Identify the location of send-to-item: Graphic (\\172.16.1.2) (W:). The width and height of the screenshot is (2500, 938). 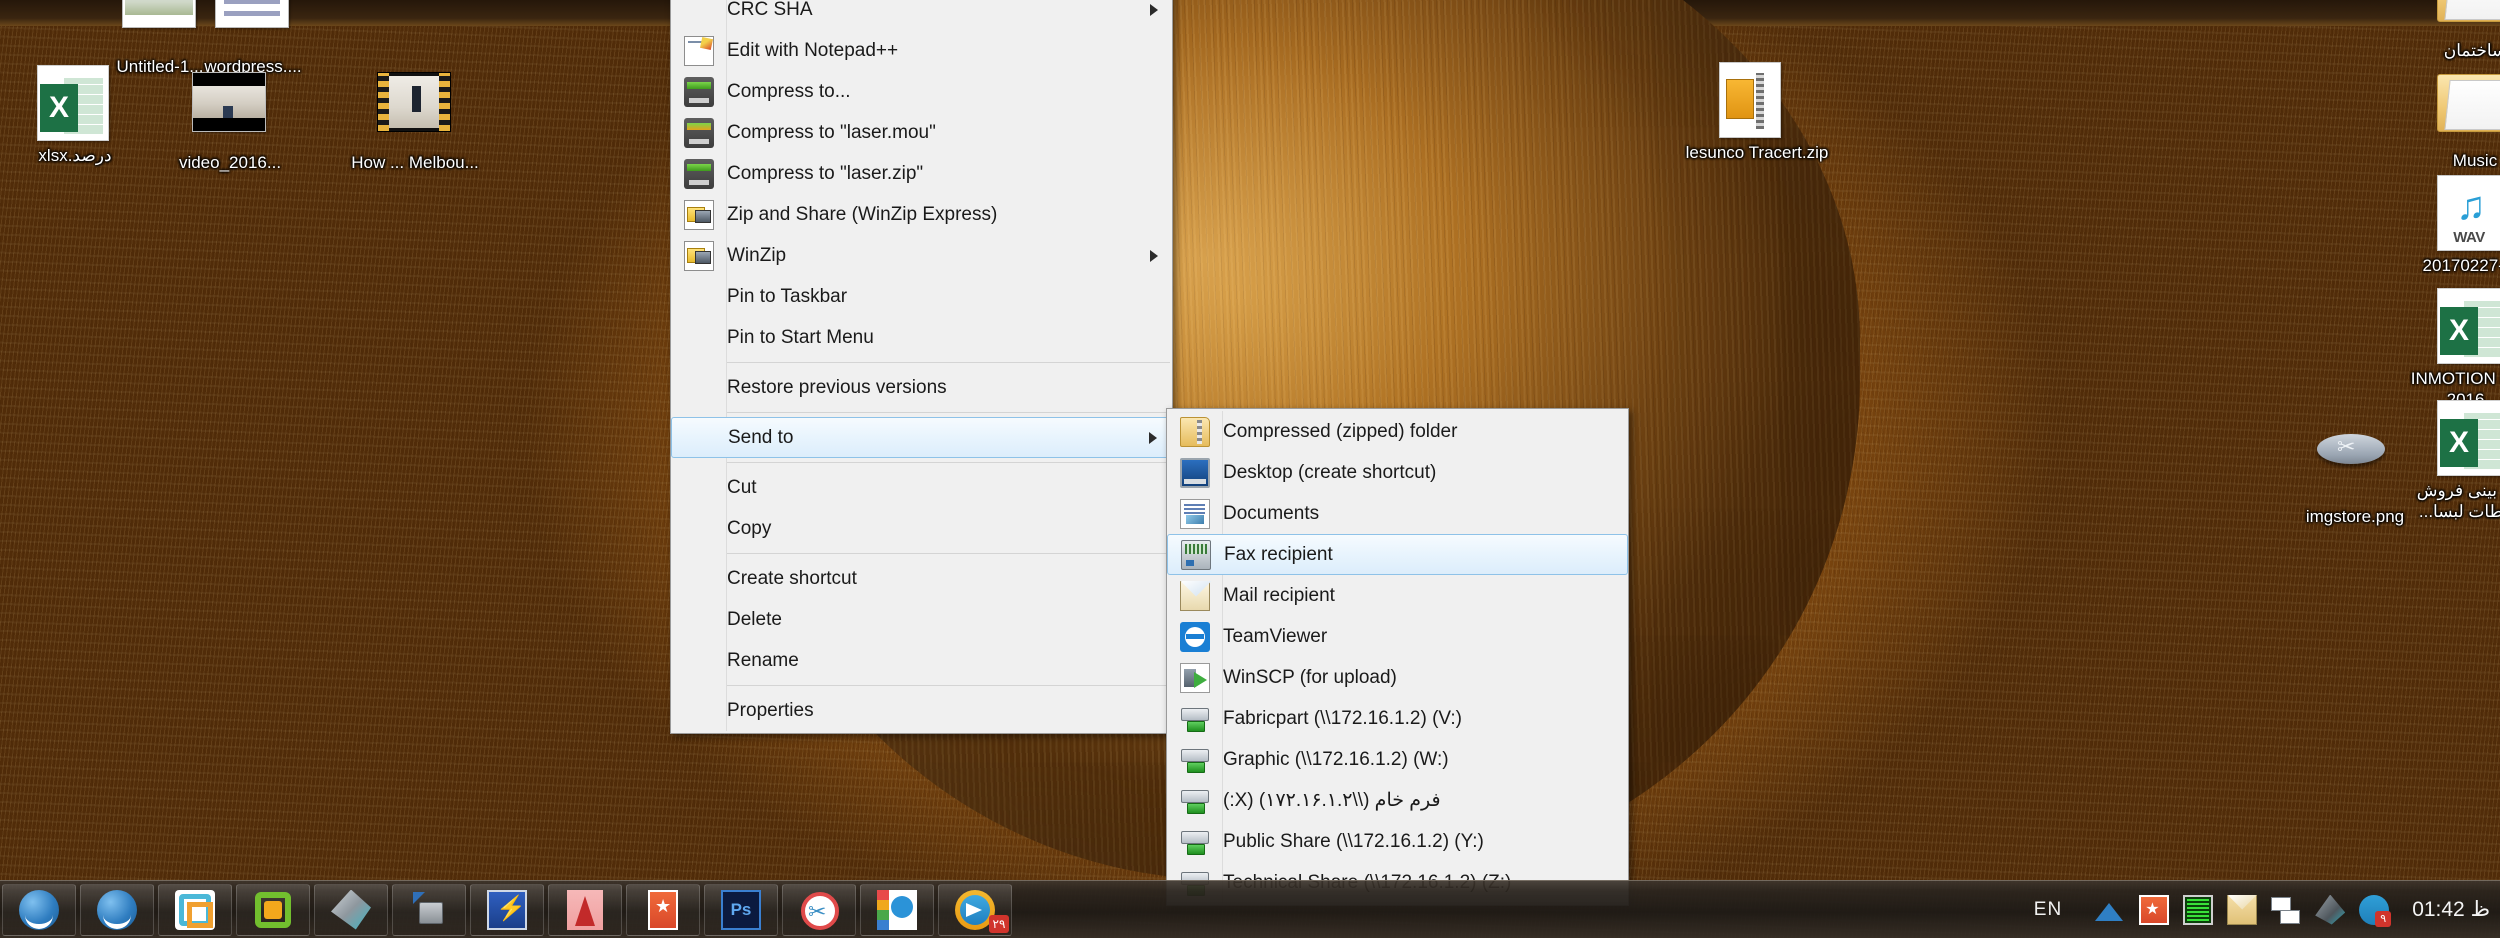
(1397, 759).